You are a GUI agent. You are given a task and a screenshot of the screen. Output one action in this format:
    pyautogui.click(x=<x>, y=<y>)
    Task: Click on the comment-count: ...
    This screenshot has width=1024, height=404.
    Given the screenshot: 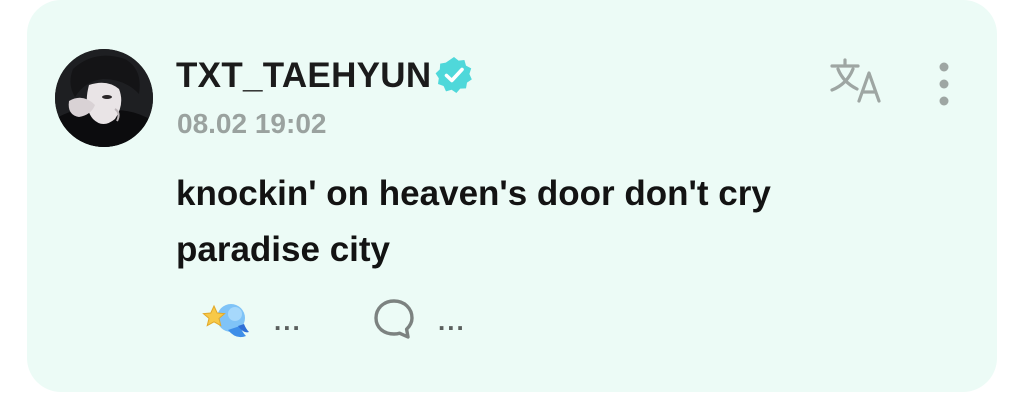 What is the action you would take?
    pyautogui.click(x=452, y=321)
    